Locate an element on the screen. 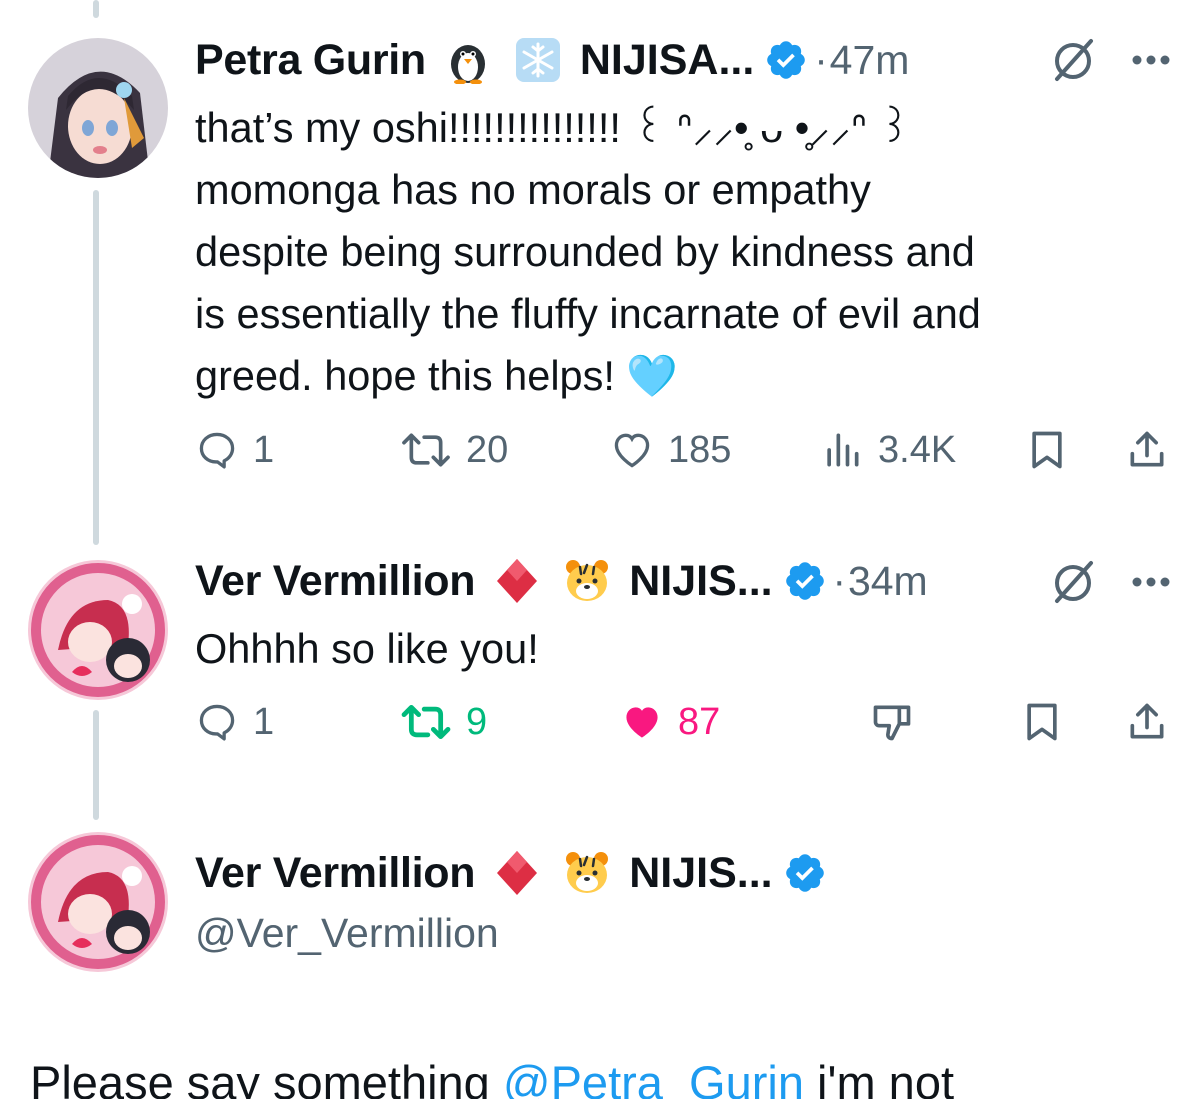  penguin-emoji is located at coordinates (468, 60).